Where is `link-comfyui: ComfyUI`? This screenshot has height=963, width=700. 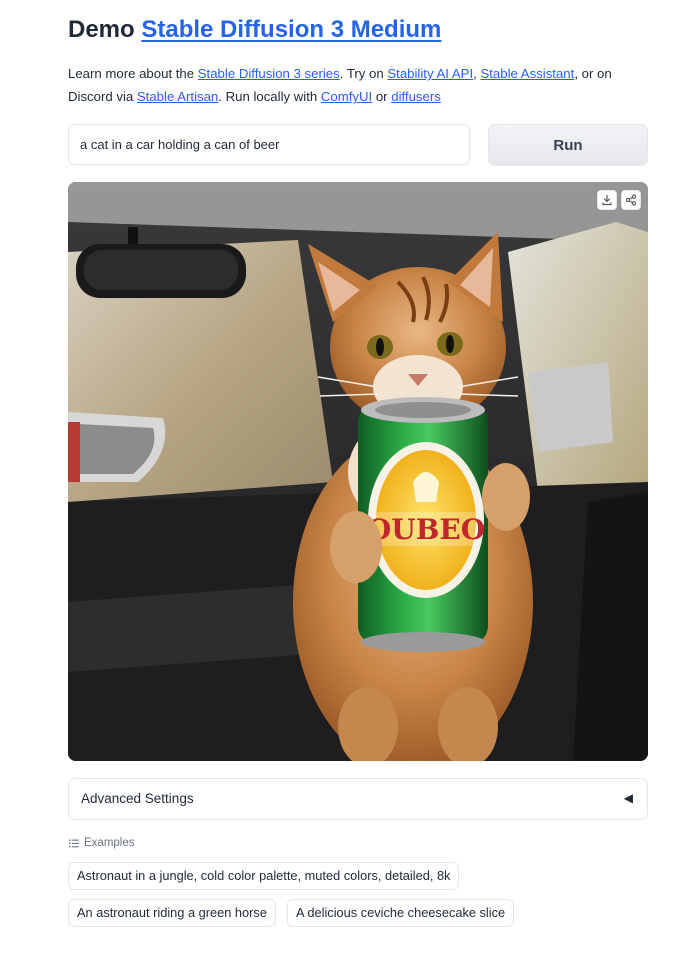 link-comfyui: ComfyUI is located at coordinates (346, 96).